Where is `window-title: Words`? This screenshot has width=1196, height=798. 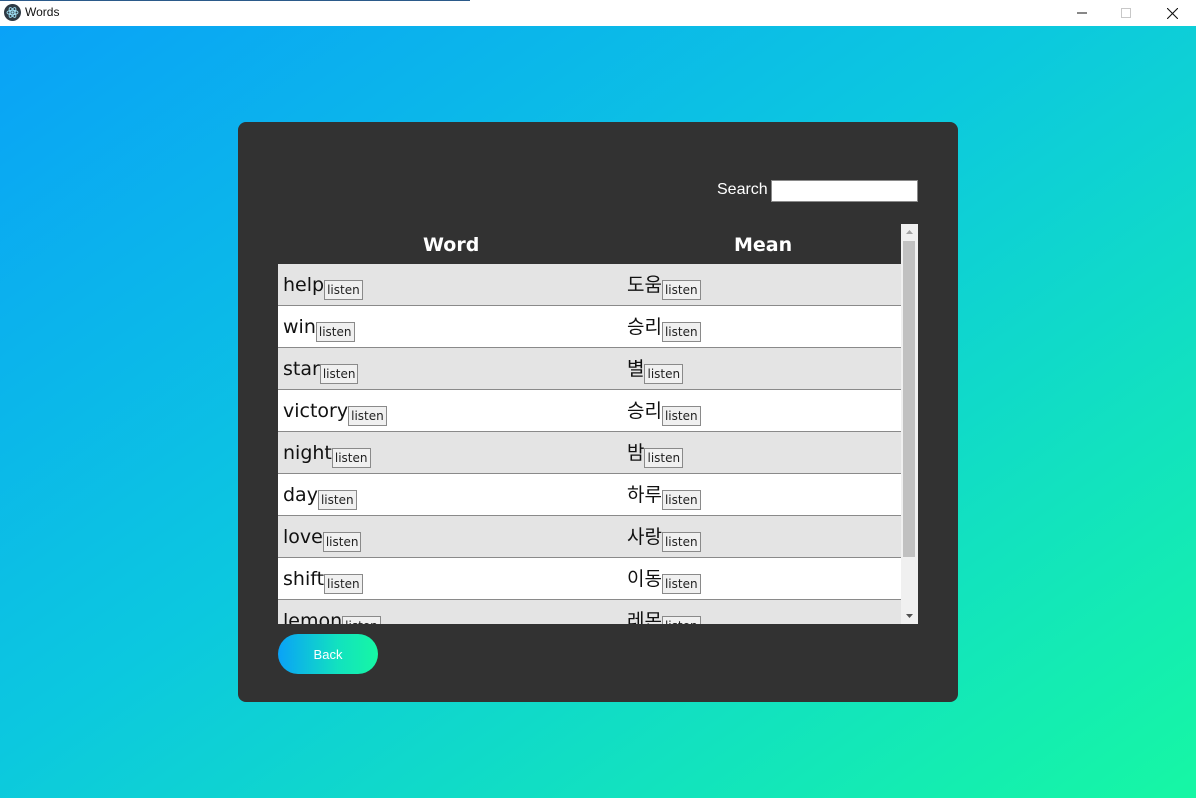 window-title: Words is located at coordinates (42, 12).